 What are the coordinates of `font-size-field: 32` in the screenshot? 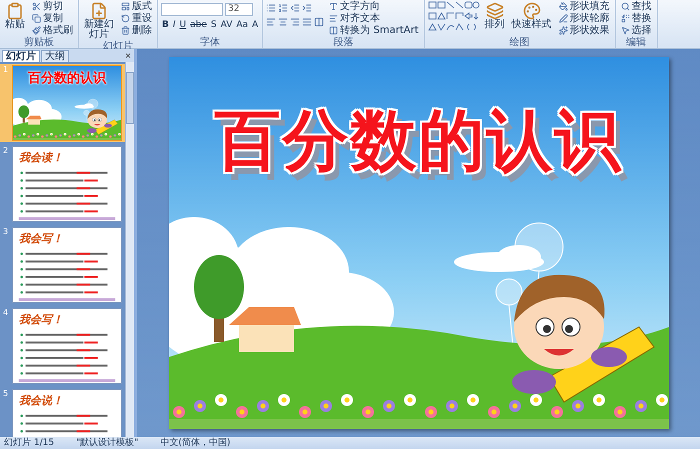 It's located at (239, 9).